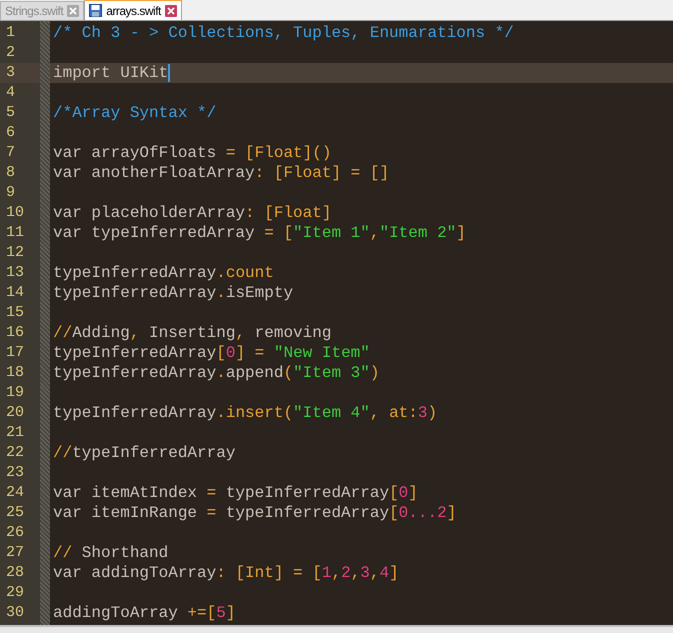  Describe the element at coordinates (144, 453) in the screenshot. I see `code-line: //typeInferredArray` at that location.